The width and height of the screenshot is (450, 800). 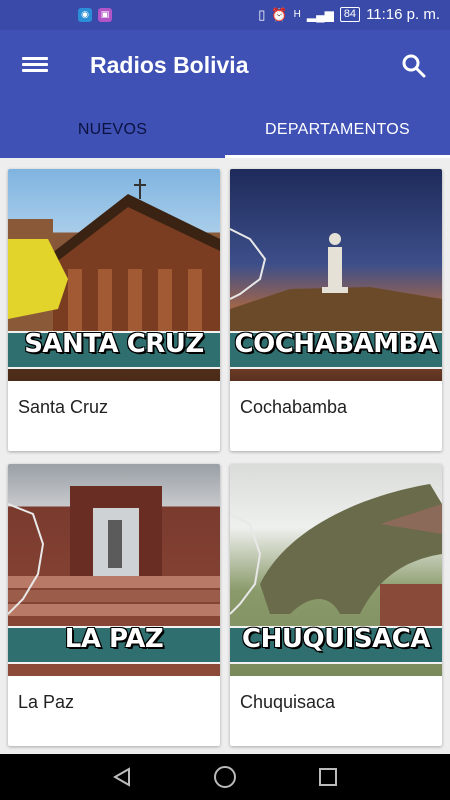 I want to click on app-title: Radios Bolivia, so click(x=169, y=65).